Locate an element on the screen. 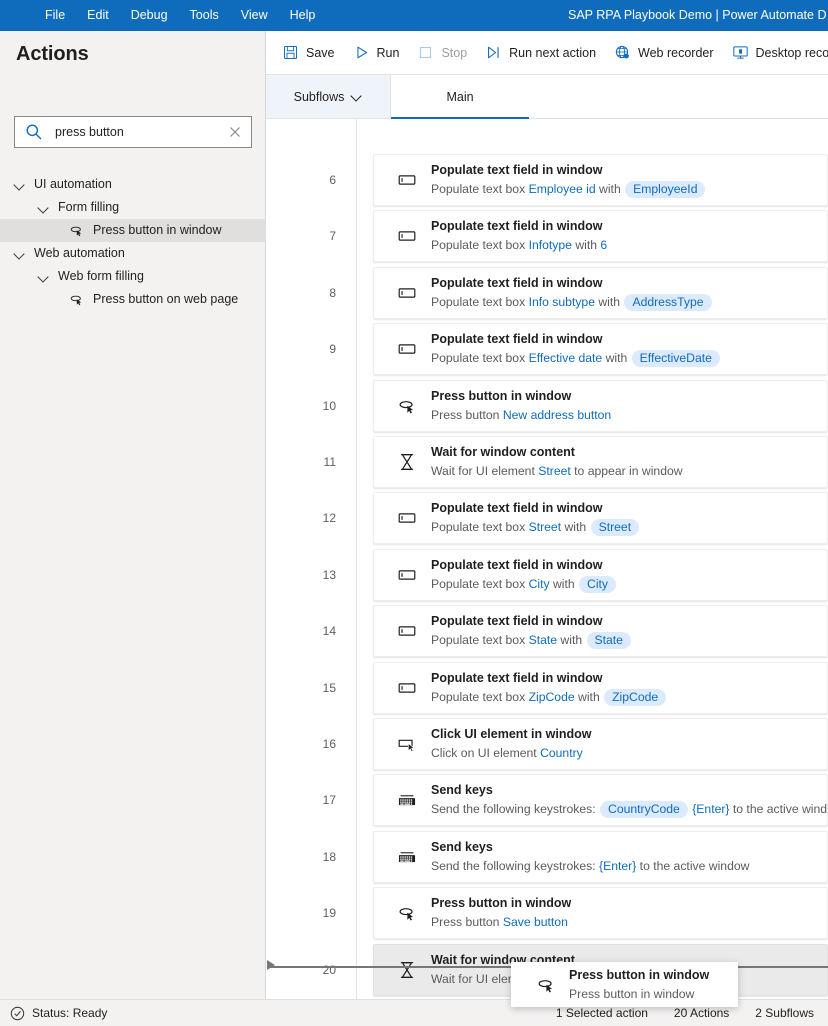 This screenshot has width=828, height=1026. sidebar-item-web-automation: Web automation is located at coordinates (133, 253).